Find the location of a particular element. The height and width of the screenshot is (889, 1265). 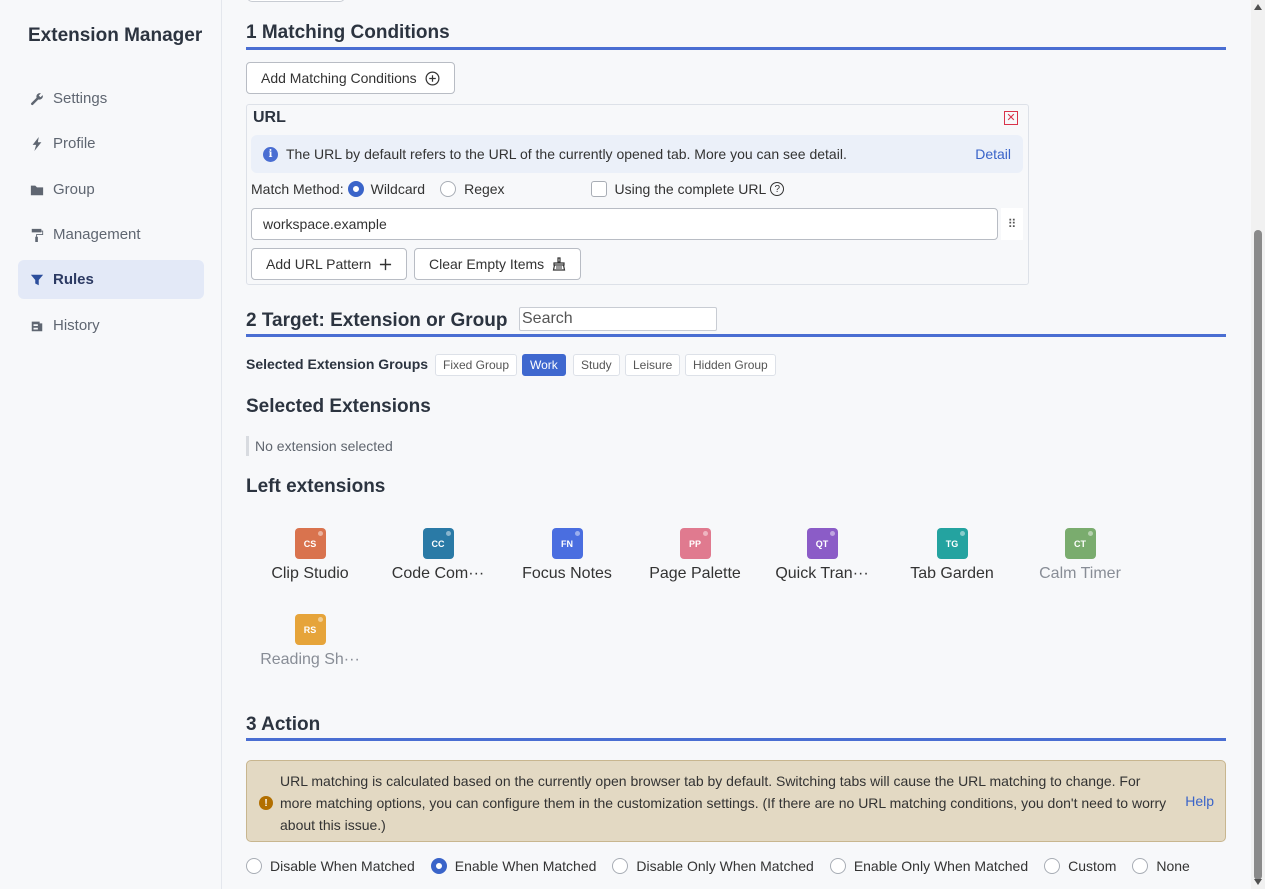

group-tag-leisure: Leisure is located at coordinates (653, 365).